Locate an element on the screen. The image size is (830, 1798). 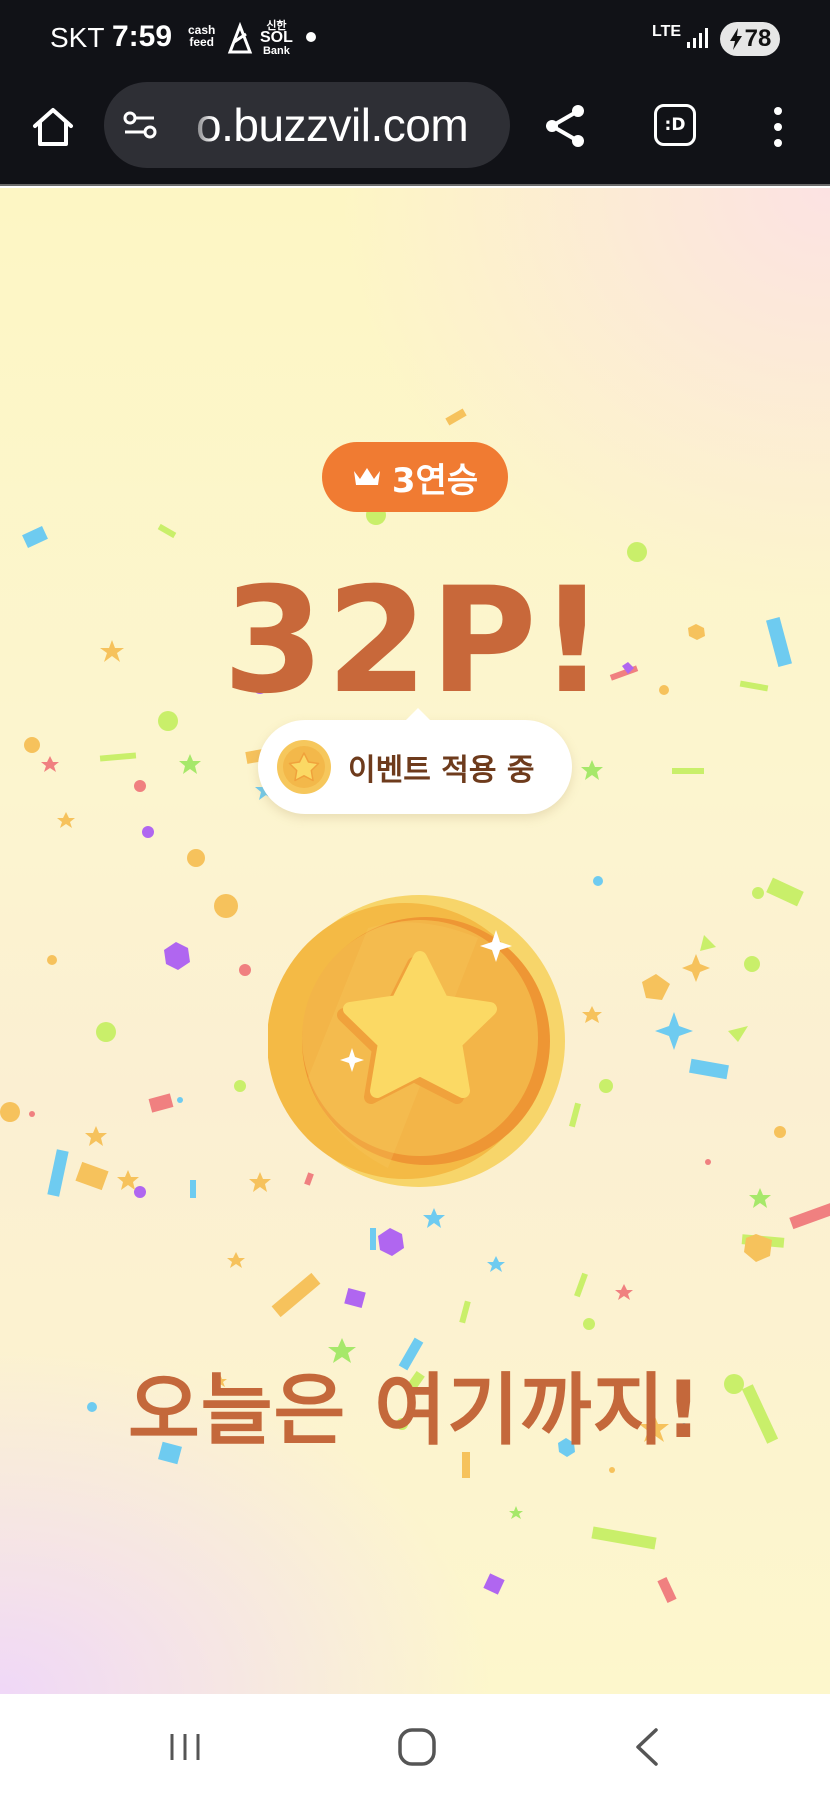
carrier-label: SKT is located at coordinates (77, 37).